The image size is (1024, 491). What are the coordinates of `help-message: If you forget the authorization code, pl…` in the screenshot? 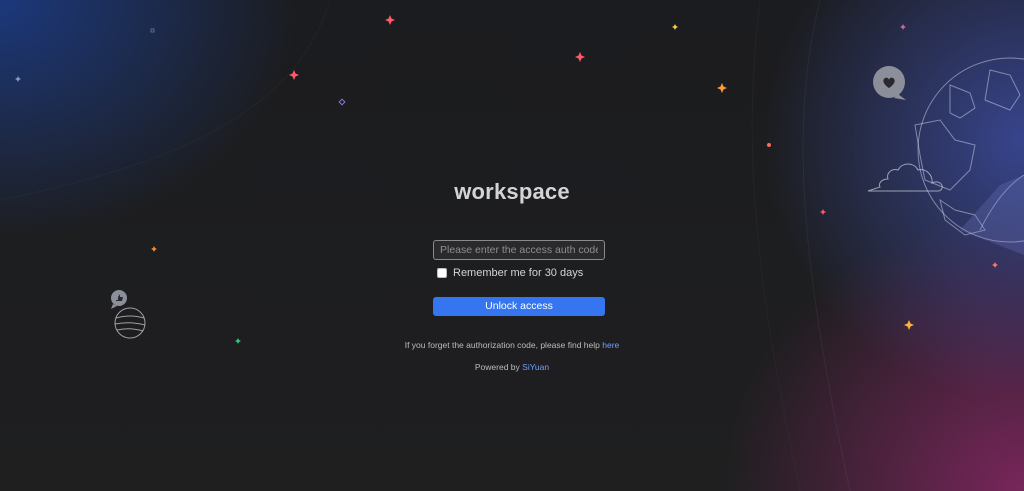 It's located at (502, 345).